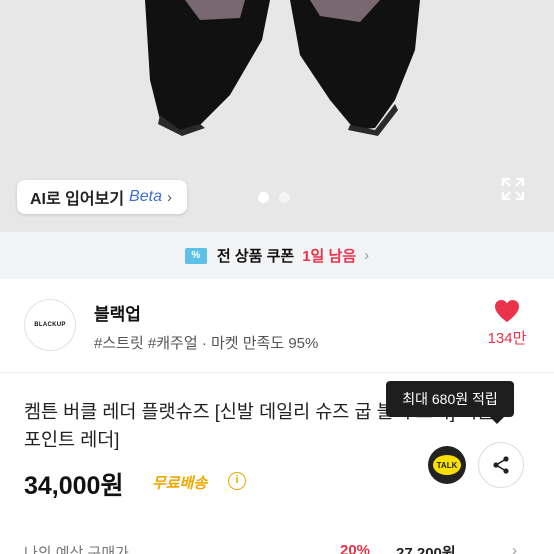  What do you see at coordinates (263, 197) in the screenshot?
I see `carousel-dot-active` at bounding box center [263, 197].